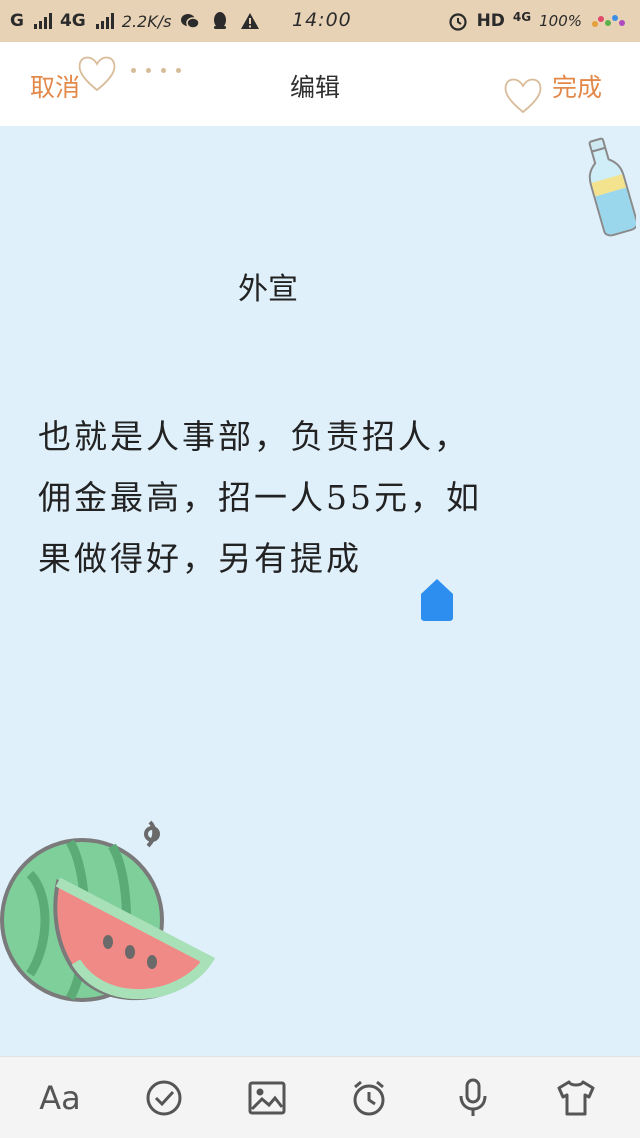 The image size is (640, 1138). I want to click on warning-icon, so click(250, 21).